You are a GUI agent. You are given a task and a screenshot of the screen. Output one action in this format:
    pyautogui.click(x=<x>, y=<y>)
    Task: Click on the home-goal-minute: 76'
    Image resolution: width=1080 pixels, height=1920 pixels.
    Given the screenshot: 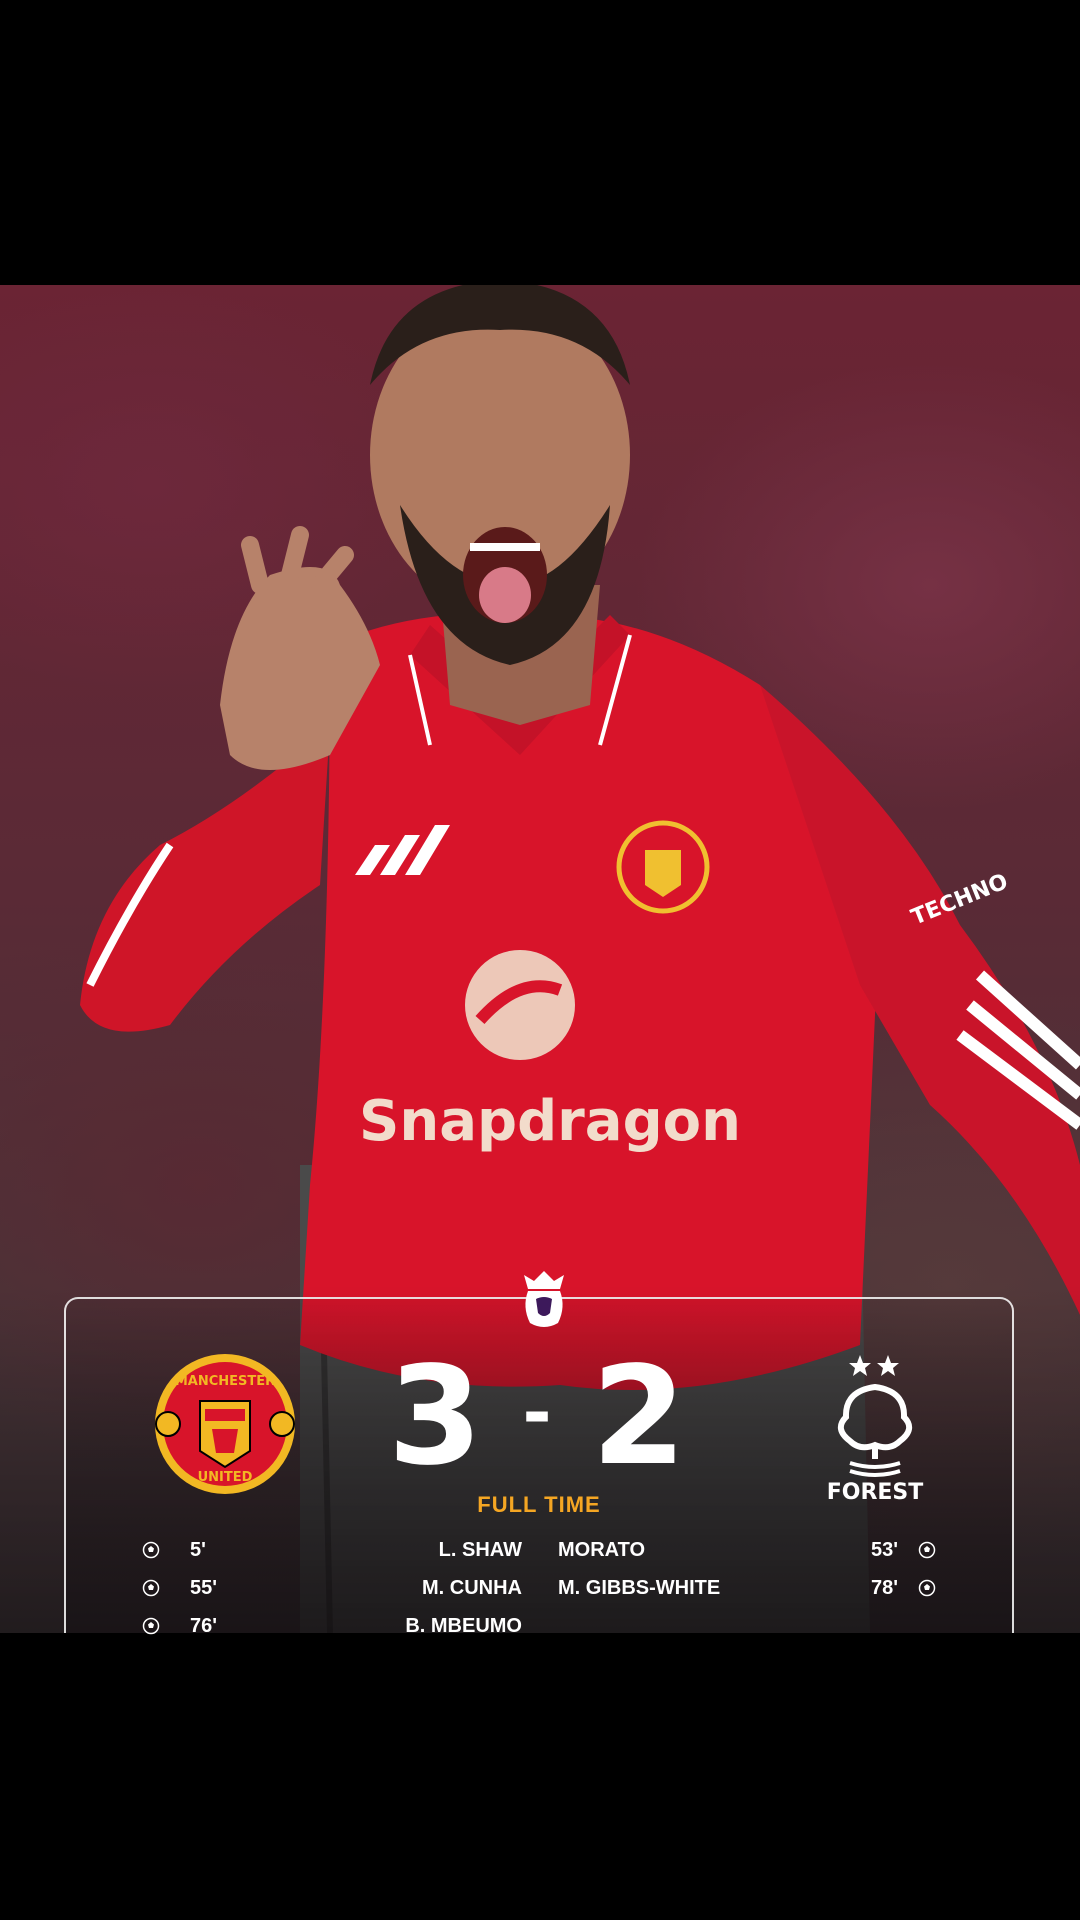 What is the action you would take?
    pyautogui.click(x=204, y=1626)
    